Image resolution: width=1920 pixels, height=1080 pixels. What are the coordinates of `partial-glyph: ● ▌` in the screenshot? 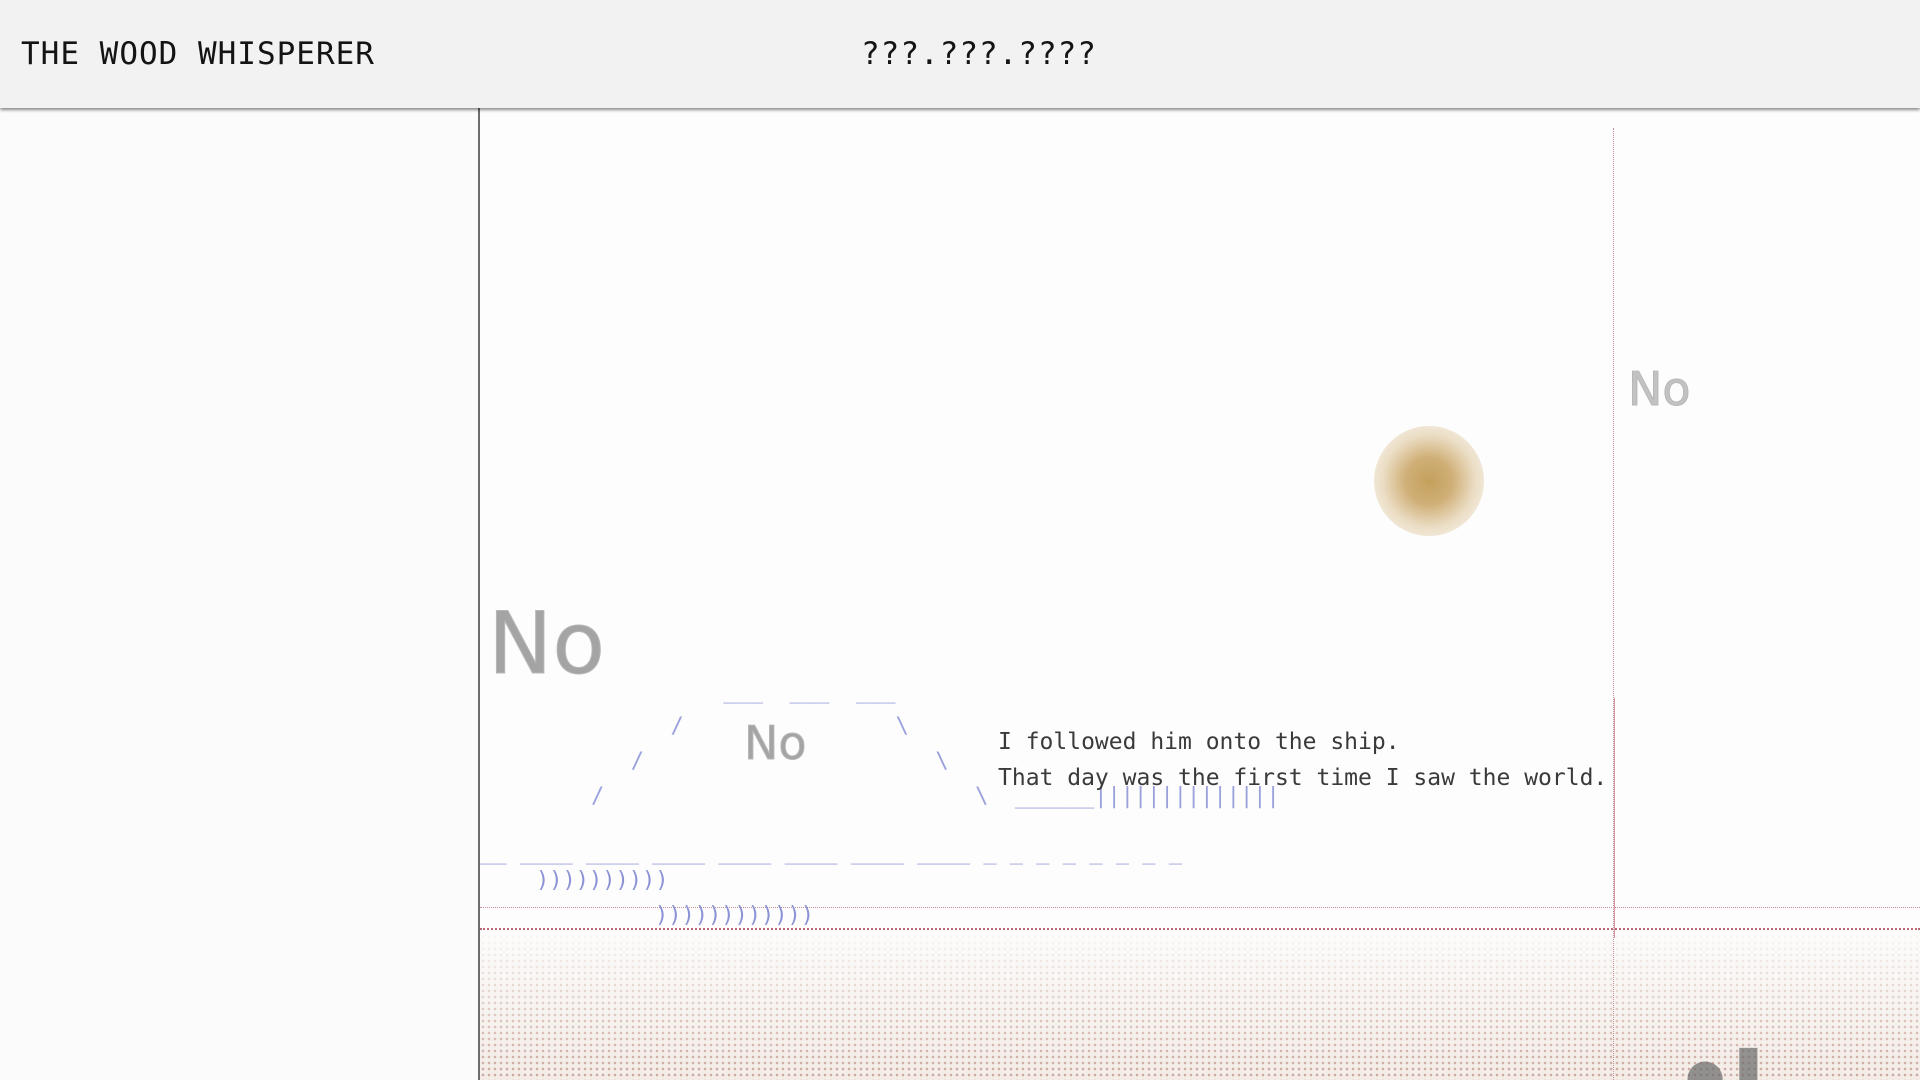 It's located at (1730, 1064).